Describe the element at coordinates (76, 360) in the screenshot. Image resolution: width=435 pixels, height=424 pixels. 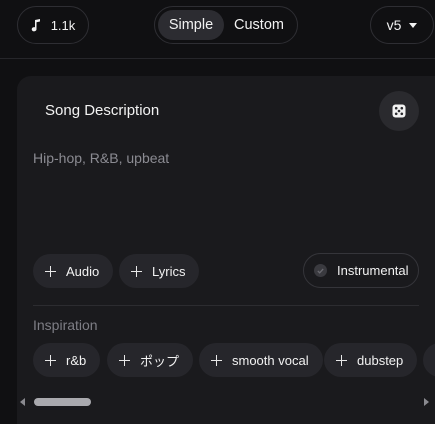
I see `inspiration-tag-label: r&b` at that location.